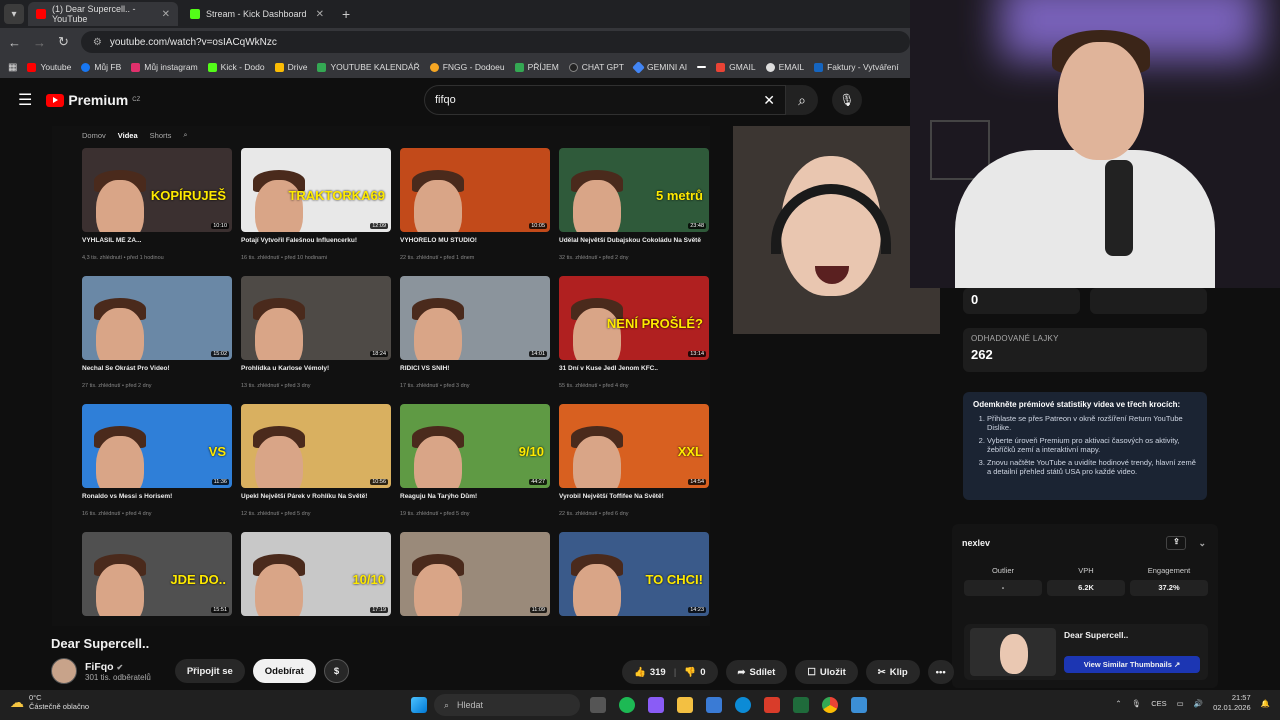 Image resolution: width=1280 pixels, height=720 pixels. I want to click on video-card-title: 31 Dní v Kuse Jedl Jenom KFC.., so click(634, 373).